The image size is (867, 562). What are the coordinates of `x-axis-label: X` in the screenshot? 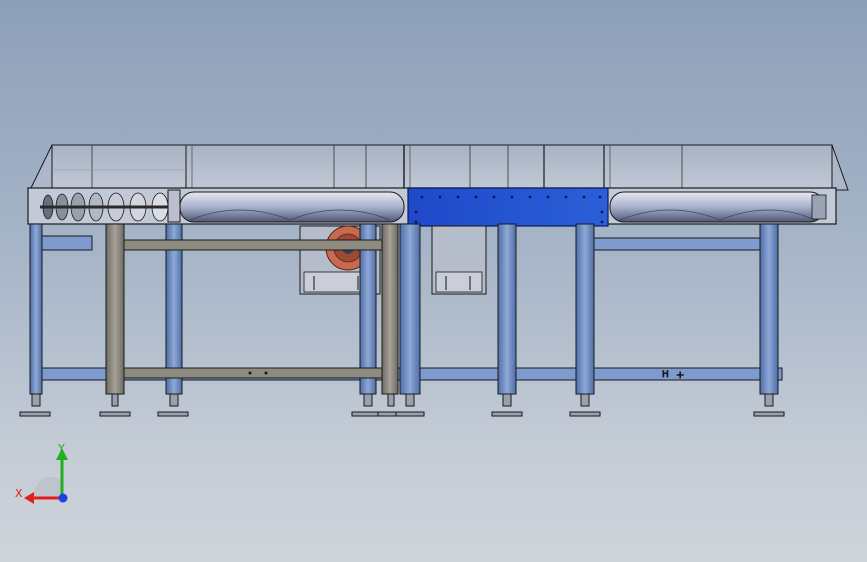 It's located at (19, 493).